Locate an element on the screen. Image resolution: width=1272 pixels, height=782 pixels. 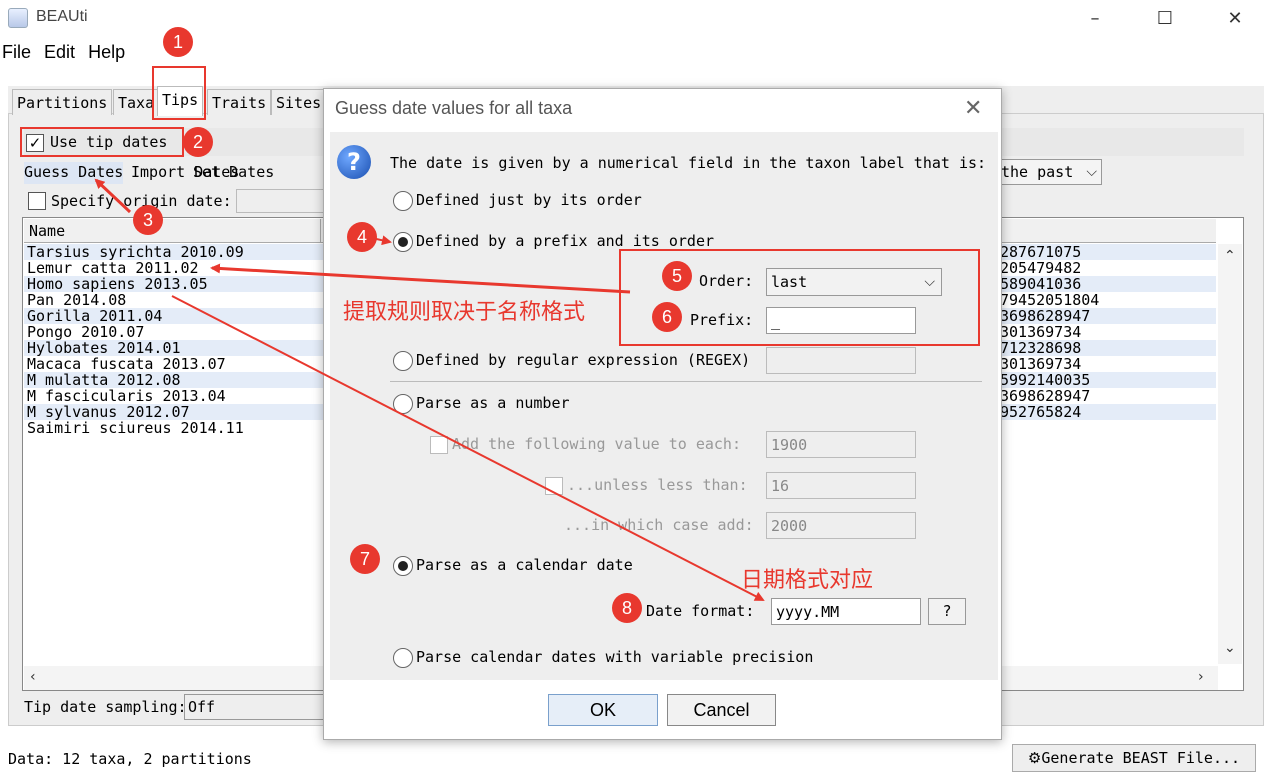
radio-prefix-label: Defined by a prefix and its order is located at coordinates (565, 241).